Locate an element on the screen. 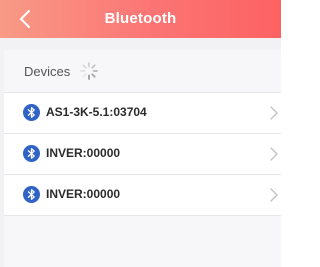 This screenshot has width=320, height=267. list-item: AS1-3K-5.1:03704 is located at coordinates (142, 113).